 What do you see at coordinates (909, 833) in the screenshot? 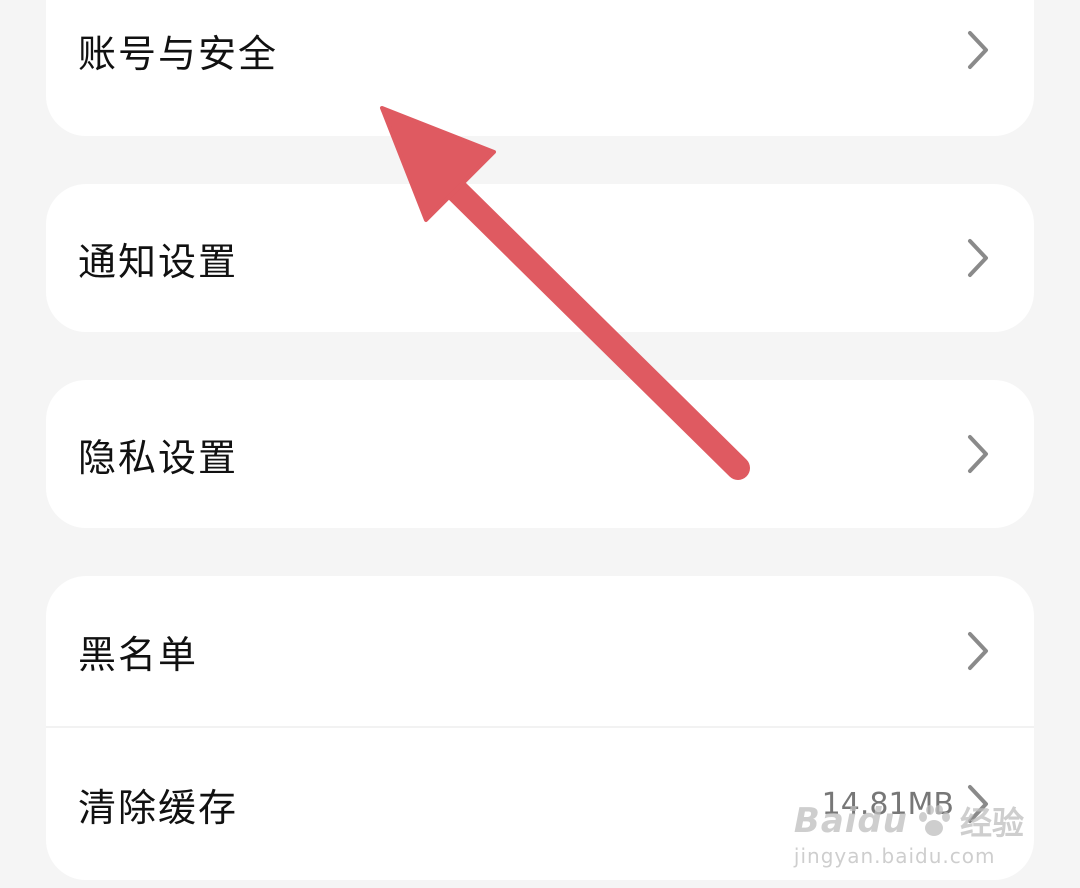
I see `baidu-watermark: Baidu 经验 jingyan.baidu.com` at bounding box center [909, 833].